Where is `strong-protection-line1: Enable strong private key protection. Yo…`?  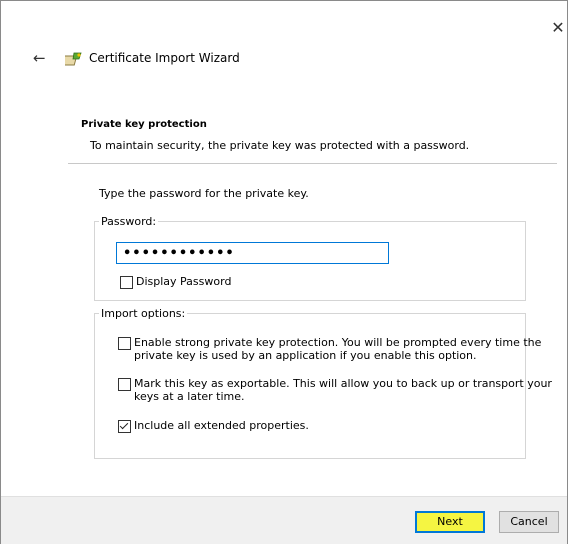
strong-protection-line1: Enable strong private key protection. Yo… is located at coordinates (338, 342).